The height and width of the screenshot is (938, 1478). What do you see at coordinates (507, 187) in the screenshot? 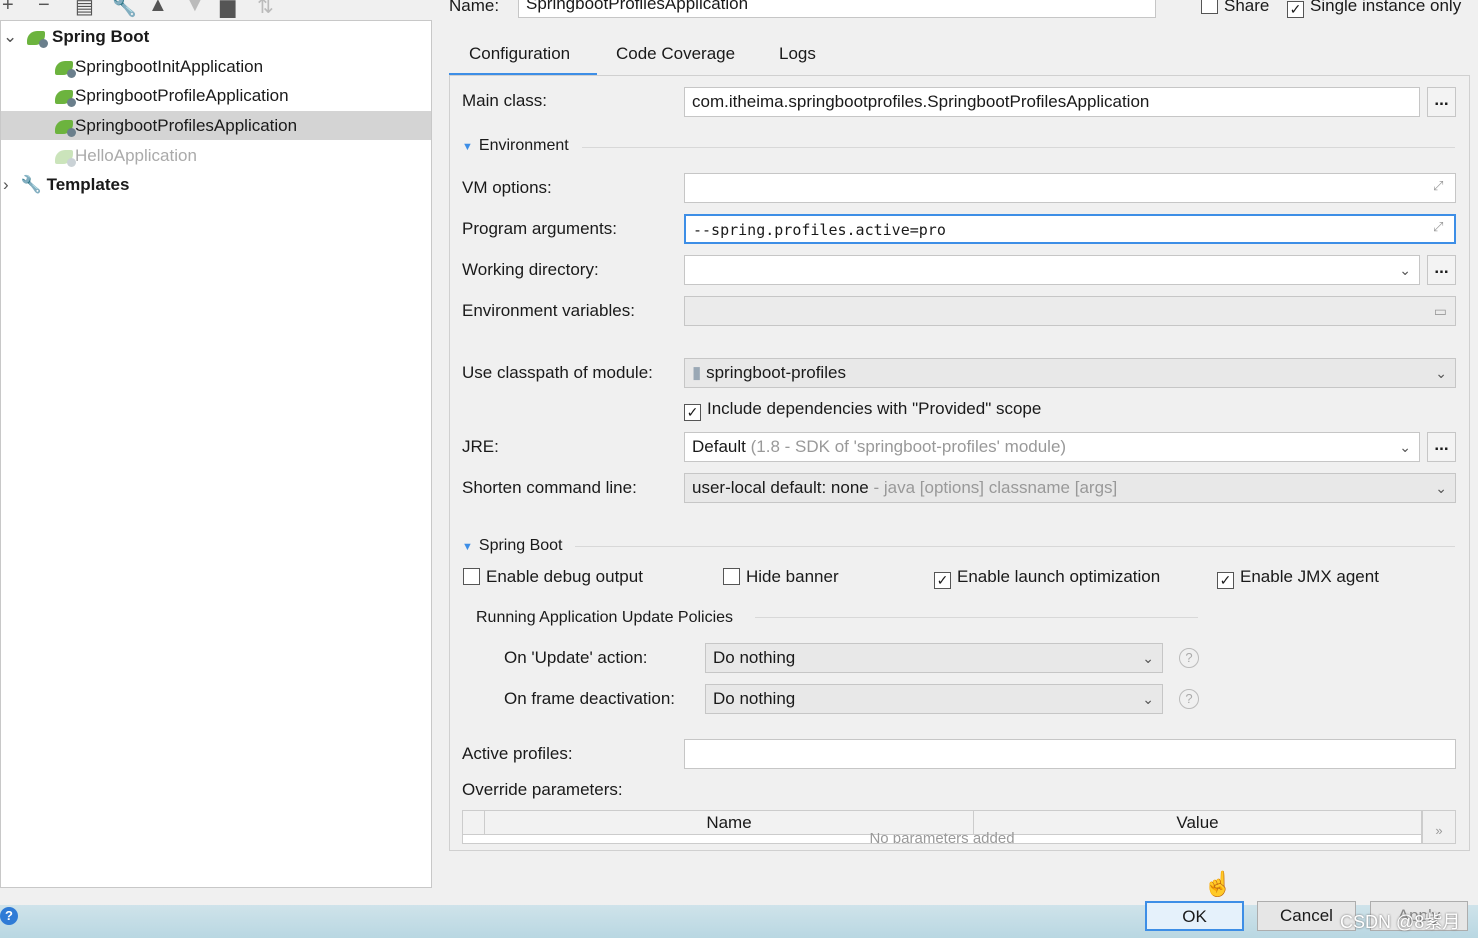
I see `vm-options-label: VM options:` at bounding box center [507, 187].